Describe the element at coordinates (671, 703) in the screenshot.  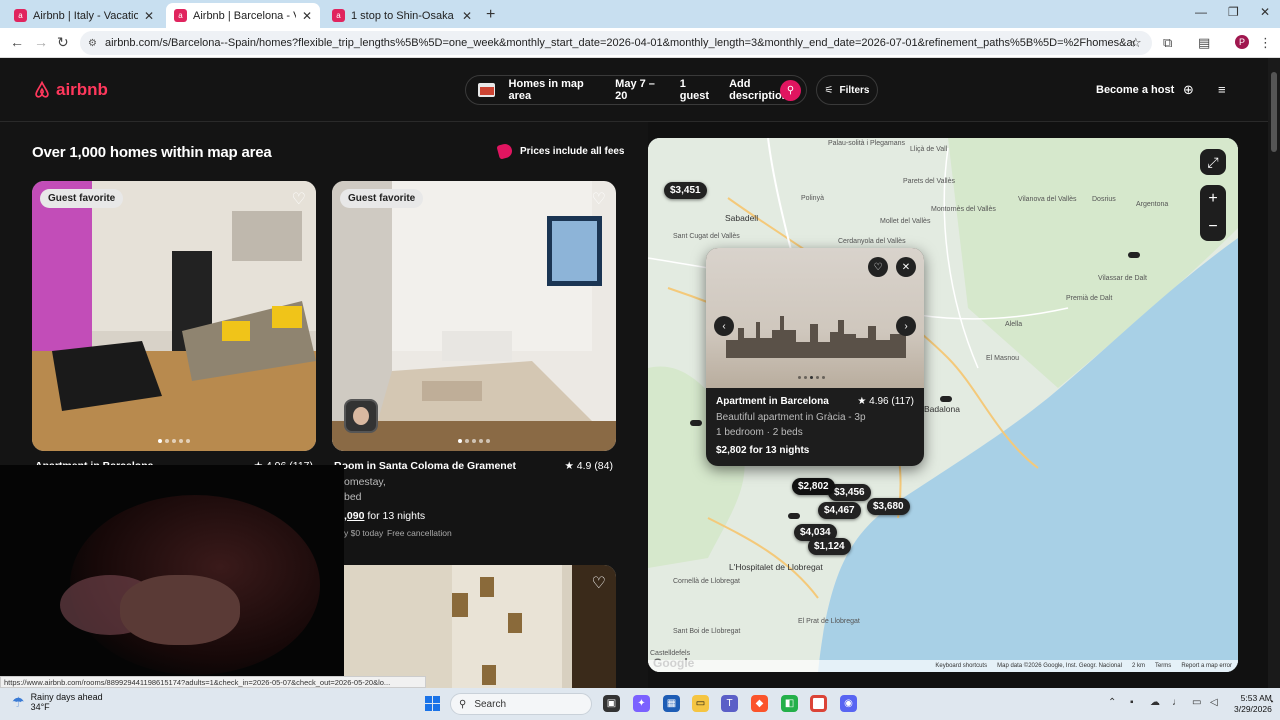
I see `store-icon: ▦` at that location.